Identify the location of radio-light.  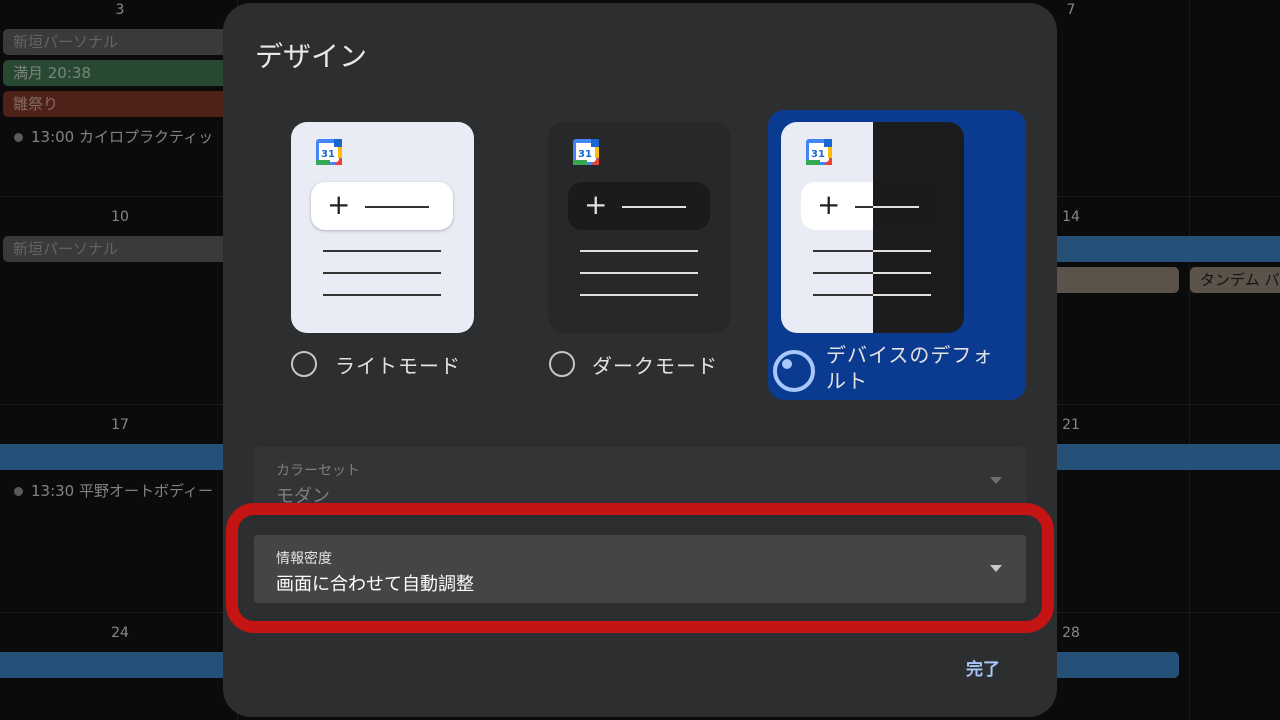
(304, 364).